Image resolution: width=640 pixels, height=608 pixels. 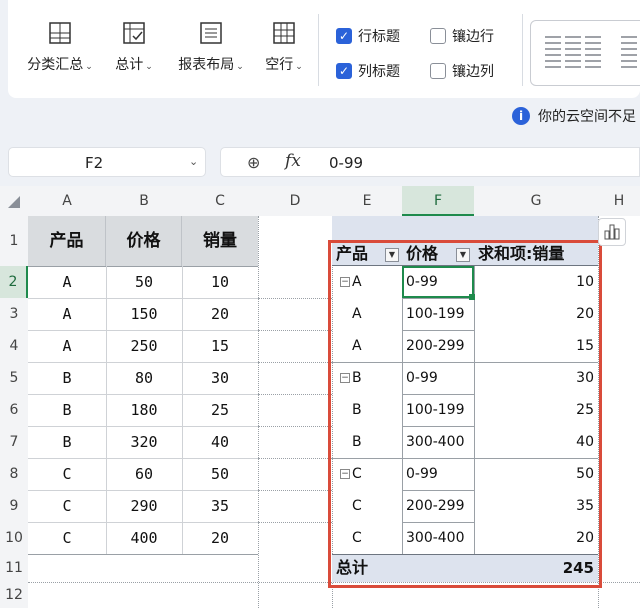 I want to click on source-cell: 290, so click(x=144, y=506).